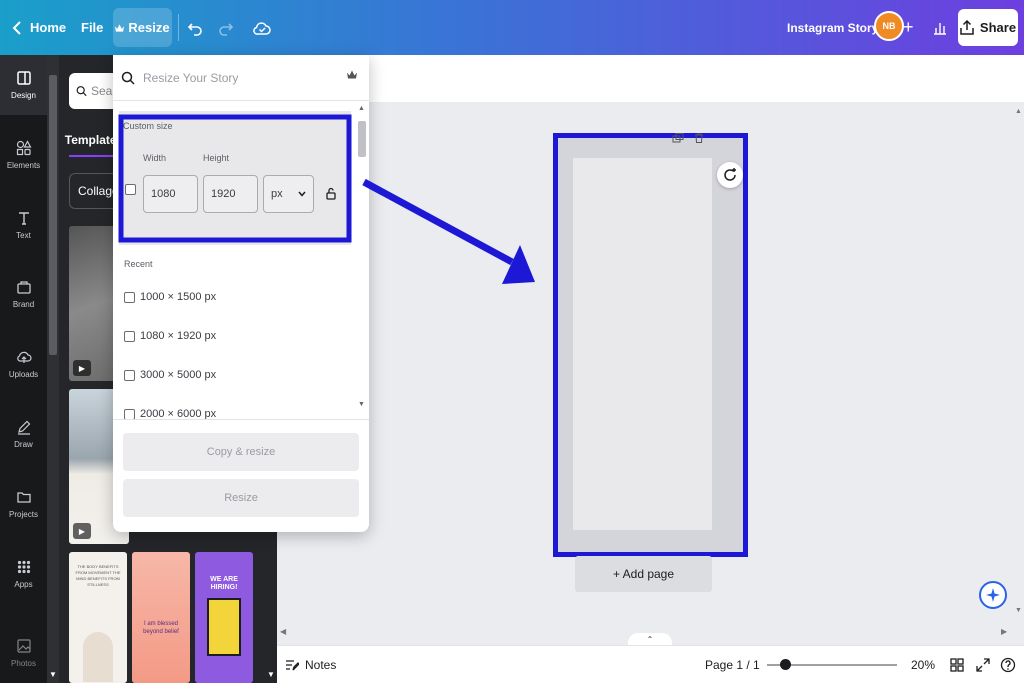 Image resolution: width=1024 pixels, height=683 pixels. Describe the element at coordinates (230, 194) in the screenshot. I see `height-input: 1920` at that location.